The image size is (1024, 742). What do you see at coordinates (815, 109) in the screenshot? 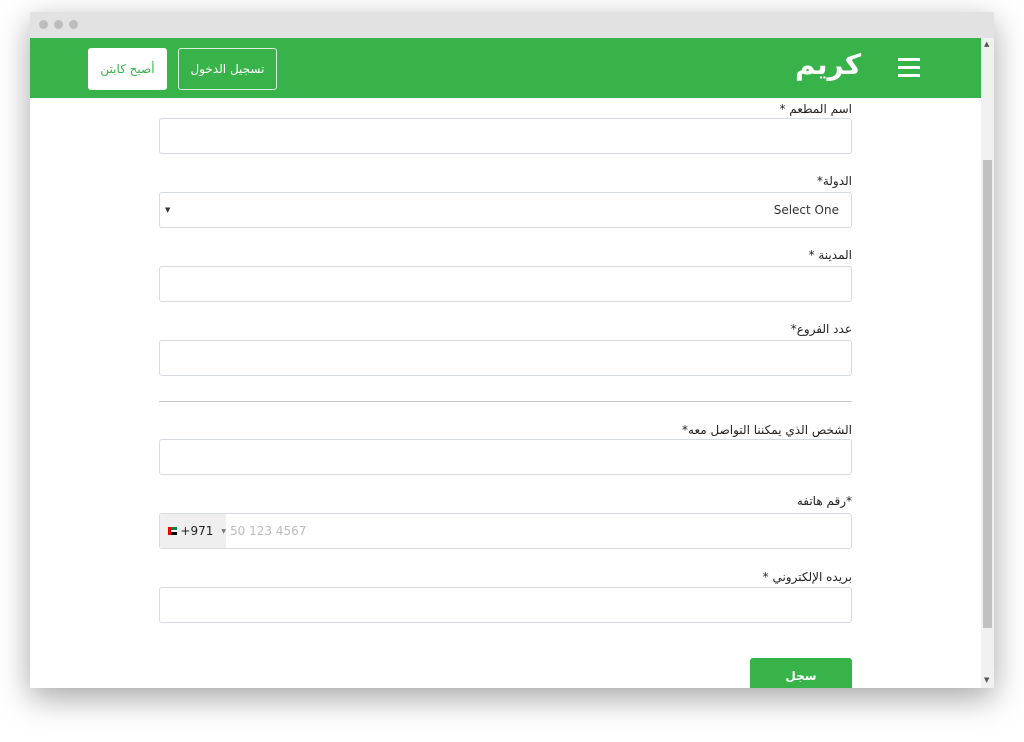
I see `restaurant-name-label: اسم المطعم *` at bounding box center [815, 109].